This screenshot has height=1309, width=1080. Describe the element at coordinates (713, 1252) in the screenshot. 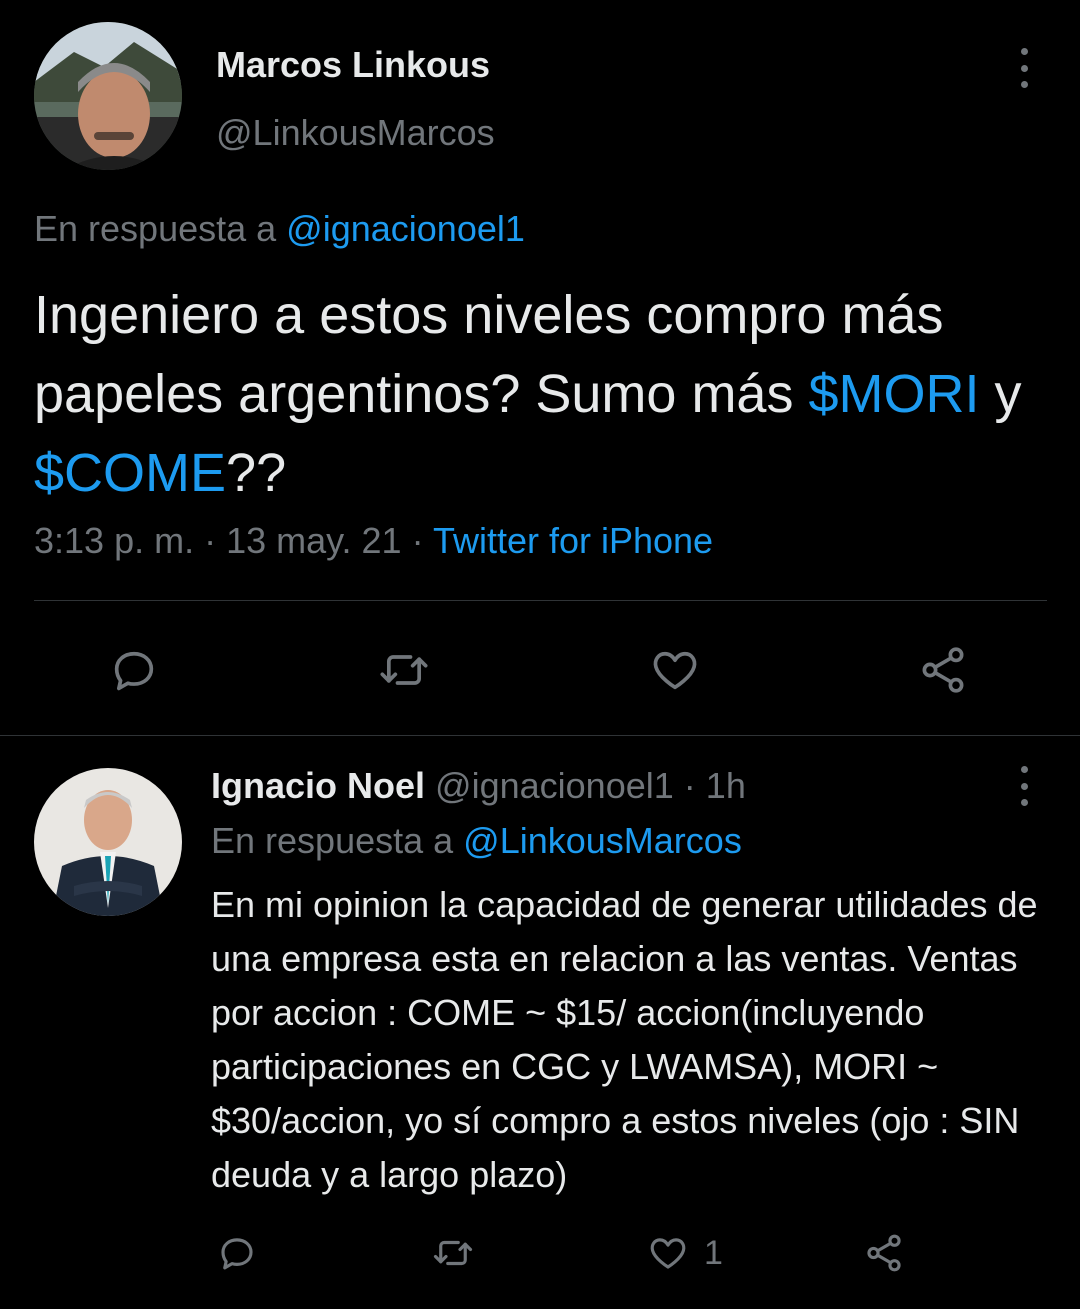

I see `like-count: 1` at that location.